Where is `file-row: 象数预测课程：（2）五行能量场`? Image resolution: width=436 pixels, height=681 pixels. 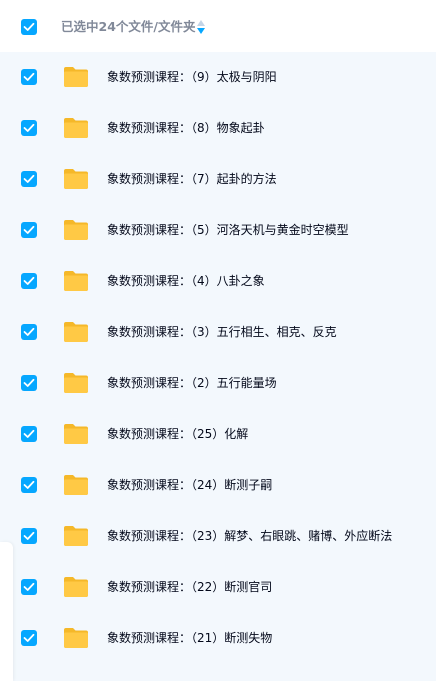 file-row: 象数预测课程：（2）五行能量场 is located at coordinates (218, 383).